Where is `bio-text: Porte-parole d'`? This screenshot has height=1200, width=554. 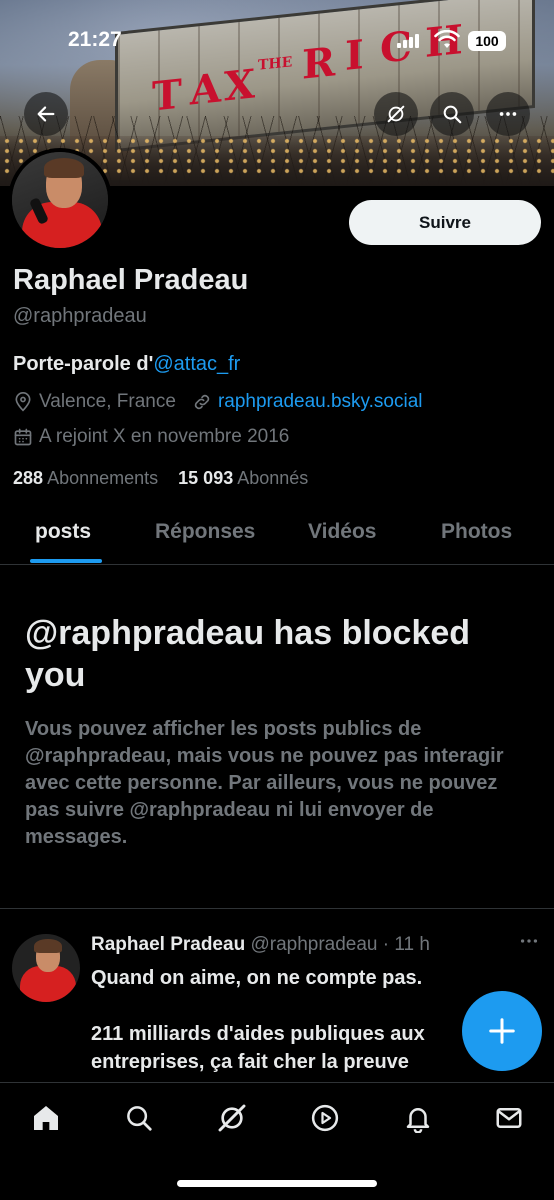
bio-text: Porte-parole d' is located at coordinates (83, 364).